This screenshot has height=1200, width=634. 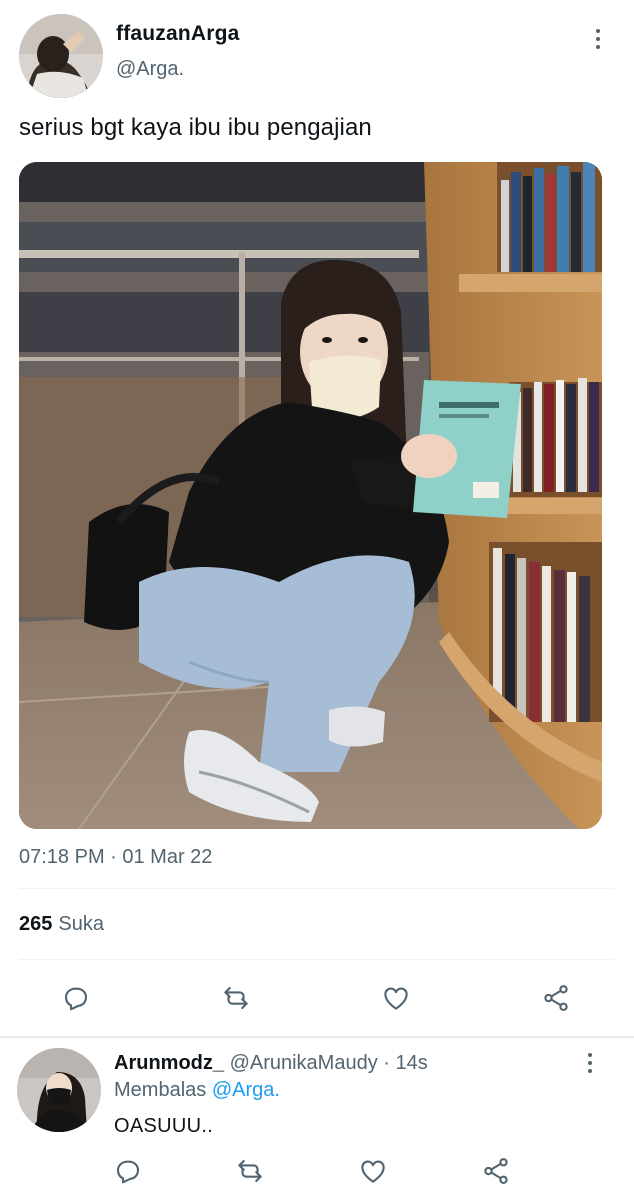 I want to click on like-count-number: 265, so click(x=36, y=924).